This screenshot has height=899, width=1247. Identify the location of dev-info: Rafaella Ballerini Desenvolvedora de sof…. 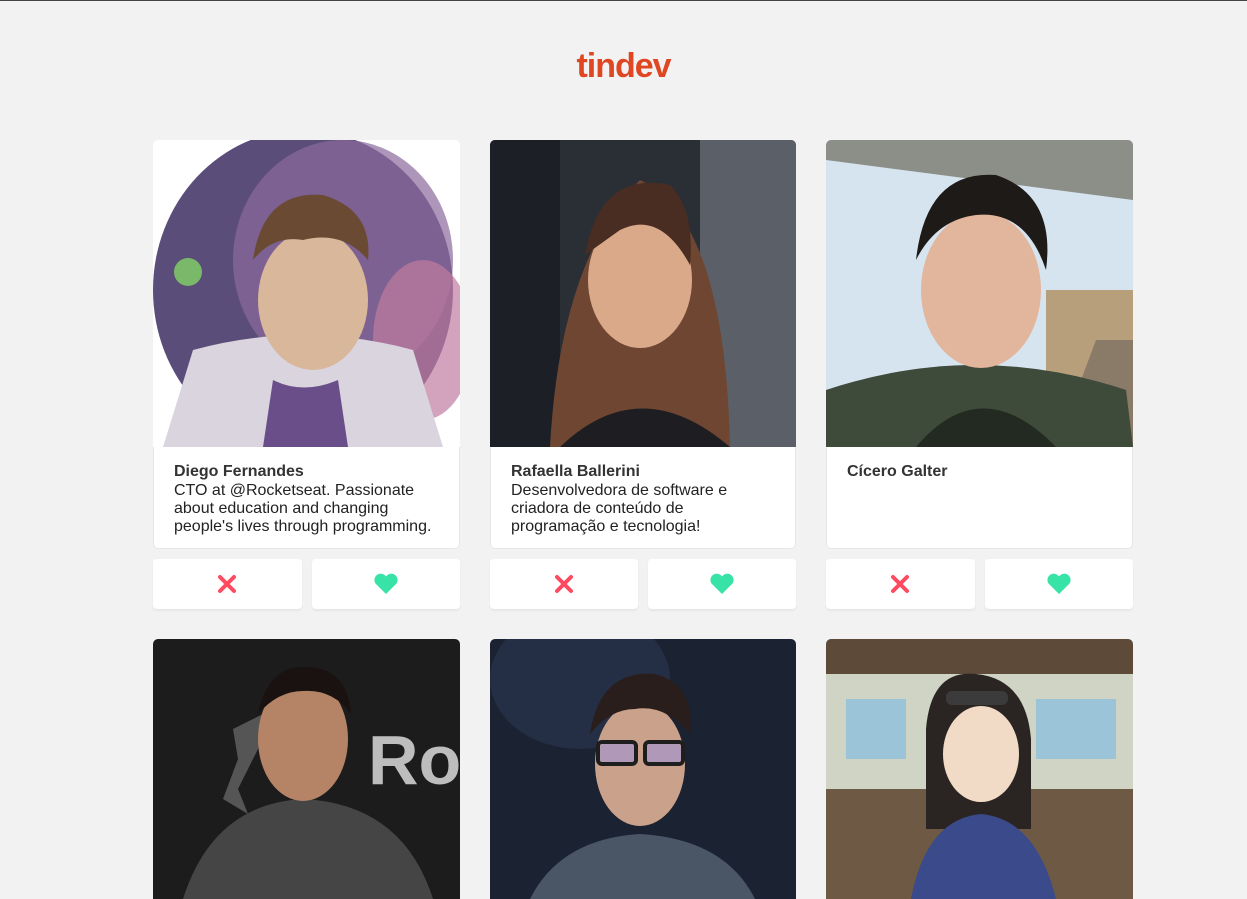
(643, 498).